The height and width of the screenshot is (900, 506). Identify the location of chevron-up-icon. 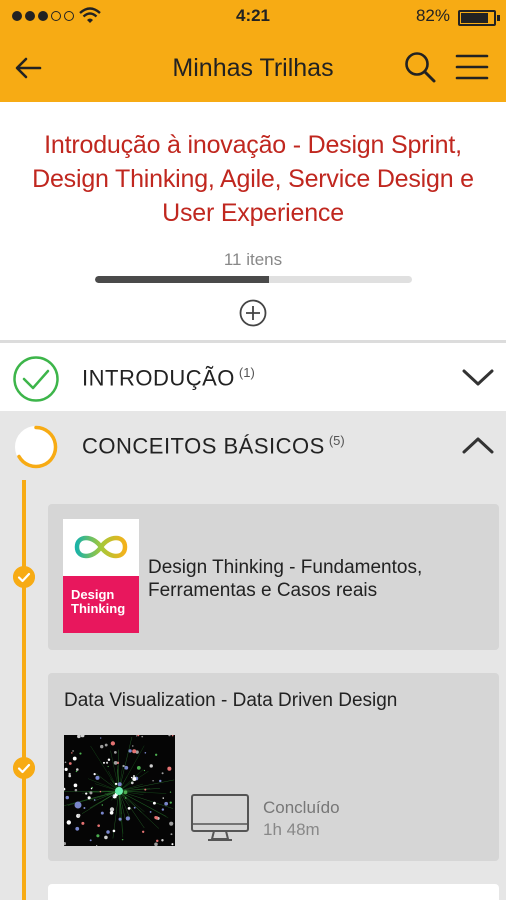
(478, 445).